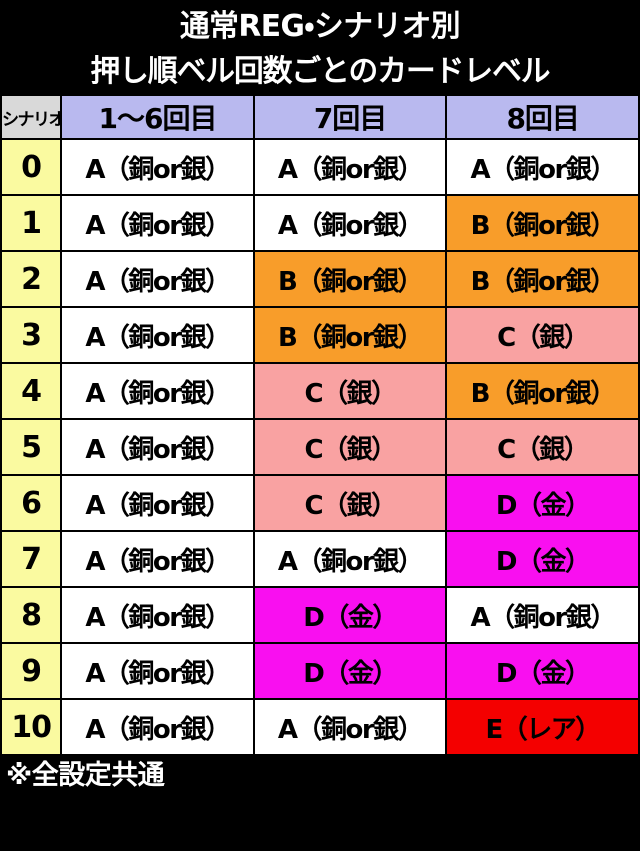 The width and height of the screenshot is (640, 851). What do you see at coordinates (31, 279) in the screenshot?
I see `scenario-number-cell: 2` at bounding box center [31, 279].